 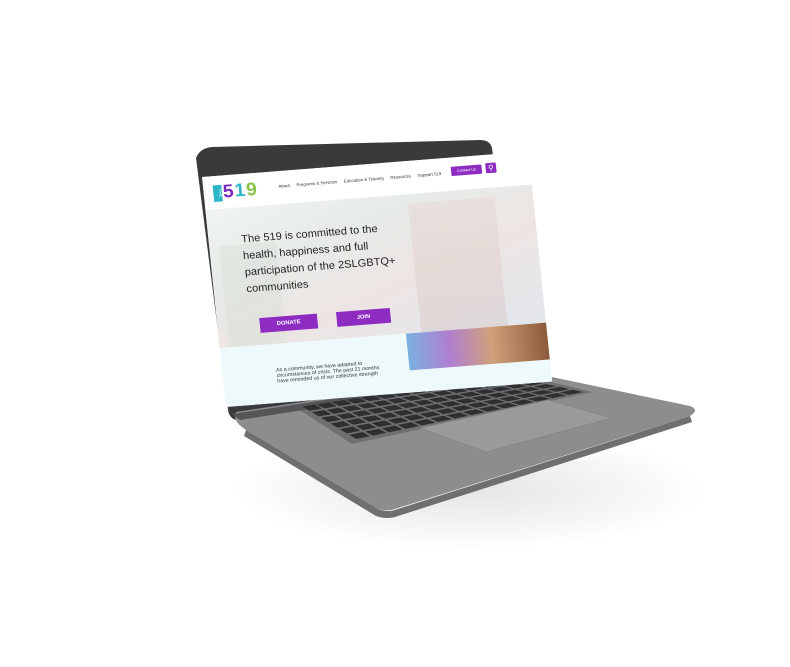 I want to click on nav-item-education: Education & Training, so click(x=364, y=180).